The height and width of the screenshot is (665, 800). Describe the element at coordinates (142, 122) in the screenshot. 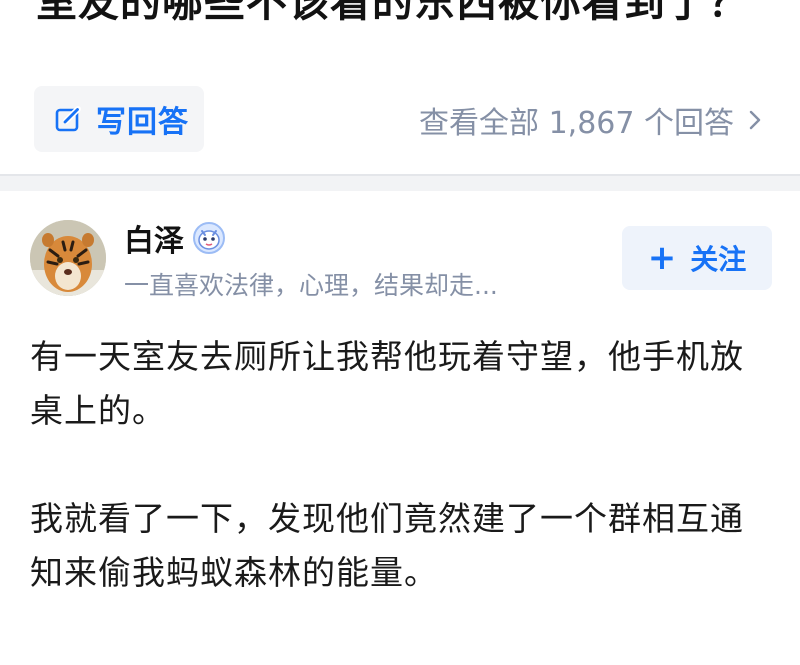

I see `write-answer-label: 写回答` at that location.